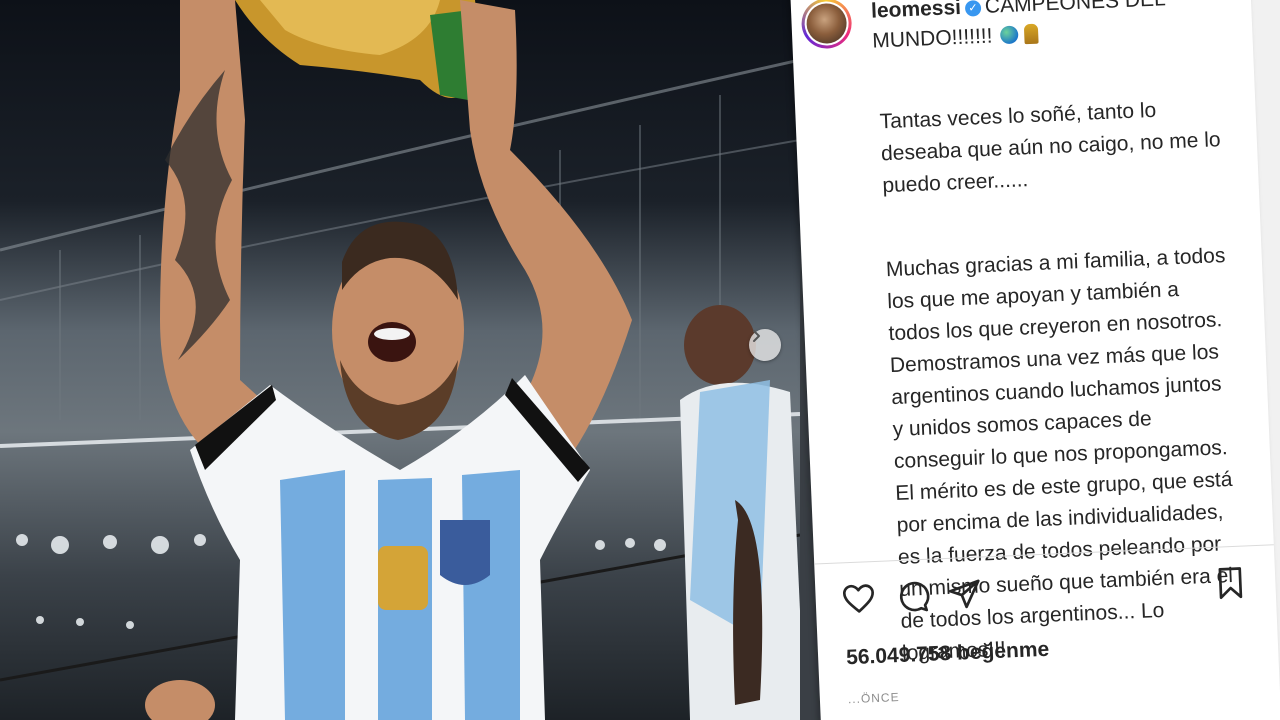 This screenshot has height=720, width=1280. I want to click on comment-icon, so click(914, 596).